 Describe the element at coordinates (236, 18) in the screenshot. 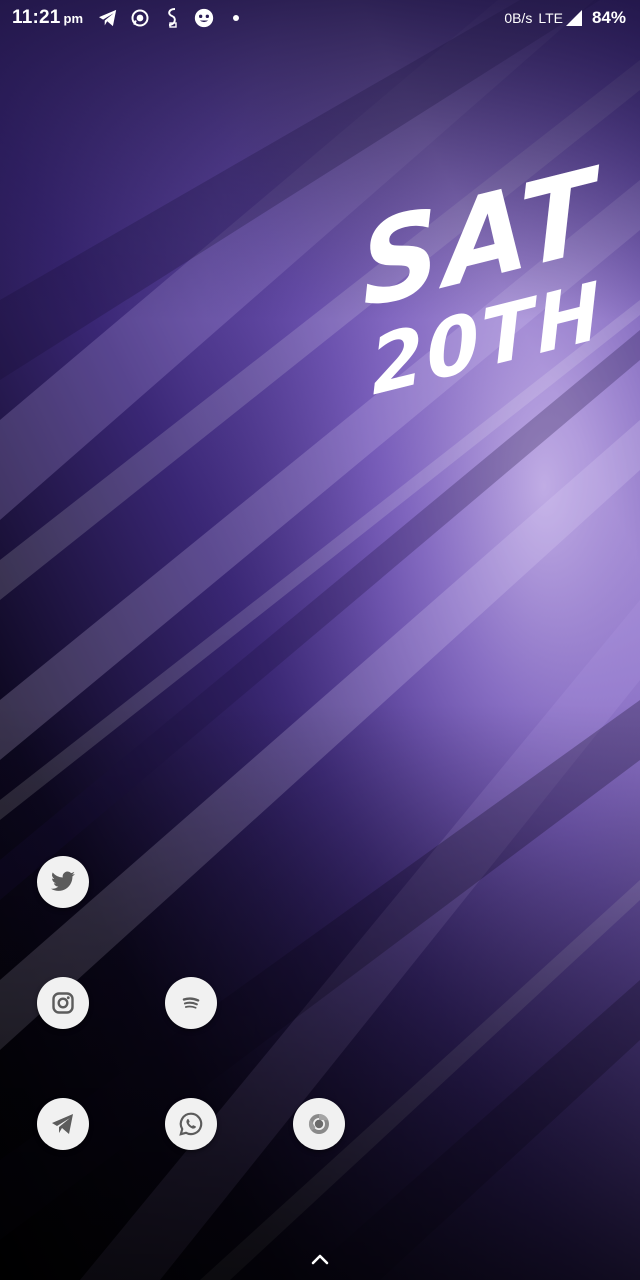

I see `more-notifications-dot-icon` at that location.